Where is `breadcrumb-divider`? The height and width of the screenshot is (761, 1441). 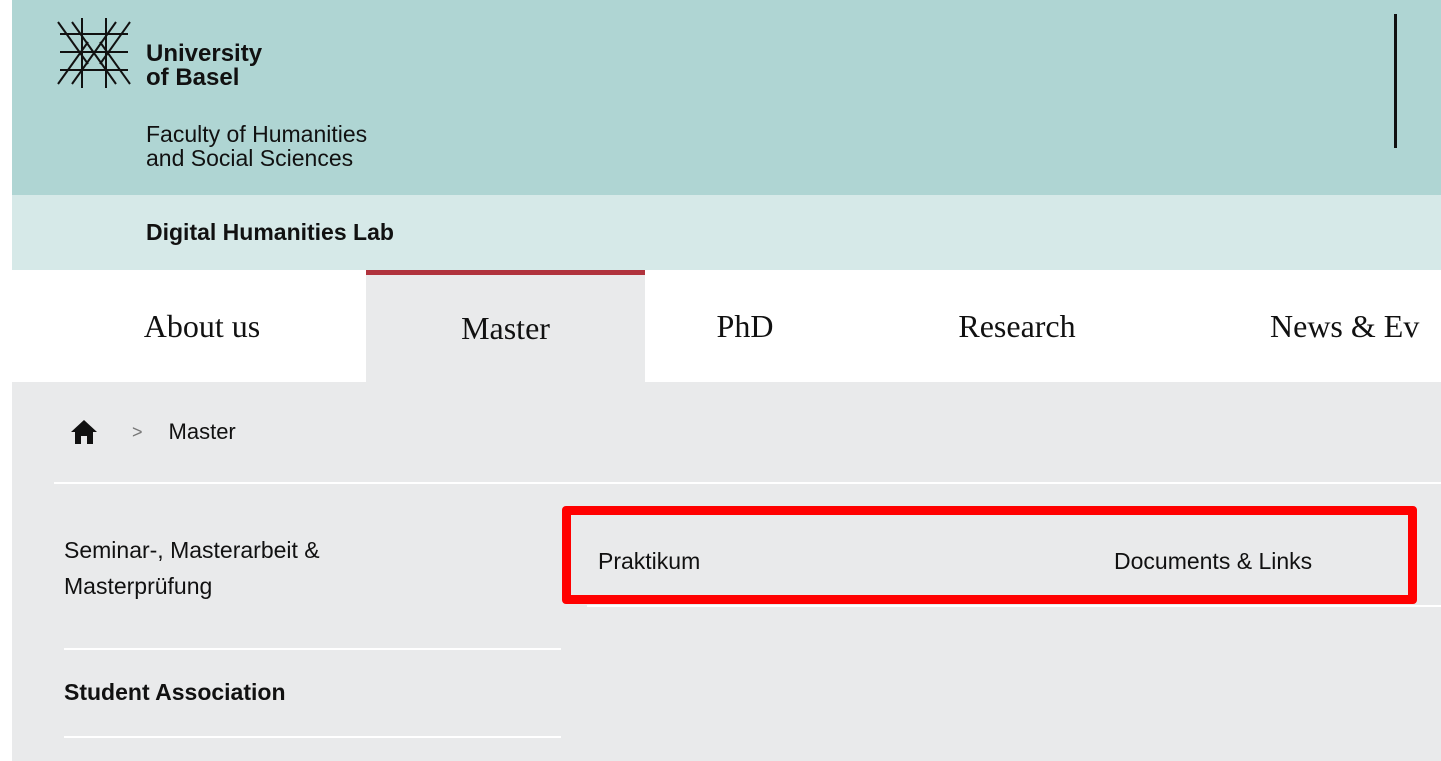 breadcrumb-divider is located at coordinates (747, 483).